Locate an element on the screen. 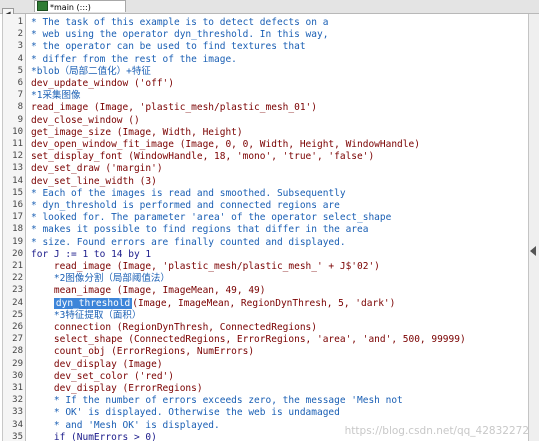  vertical-scrollbar is located at coordinates (533, 227).